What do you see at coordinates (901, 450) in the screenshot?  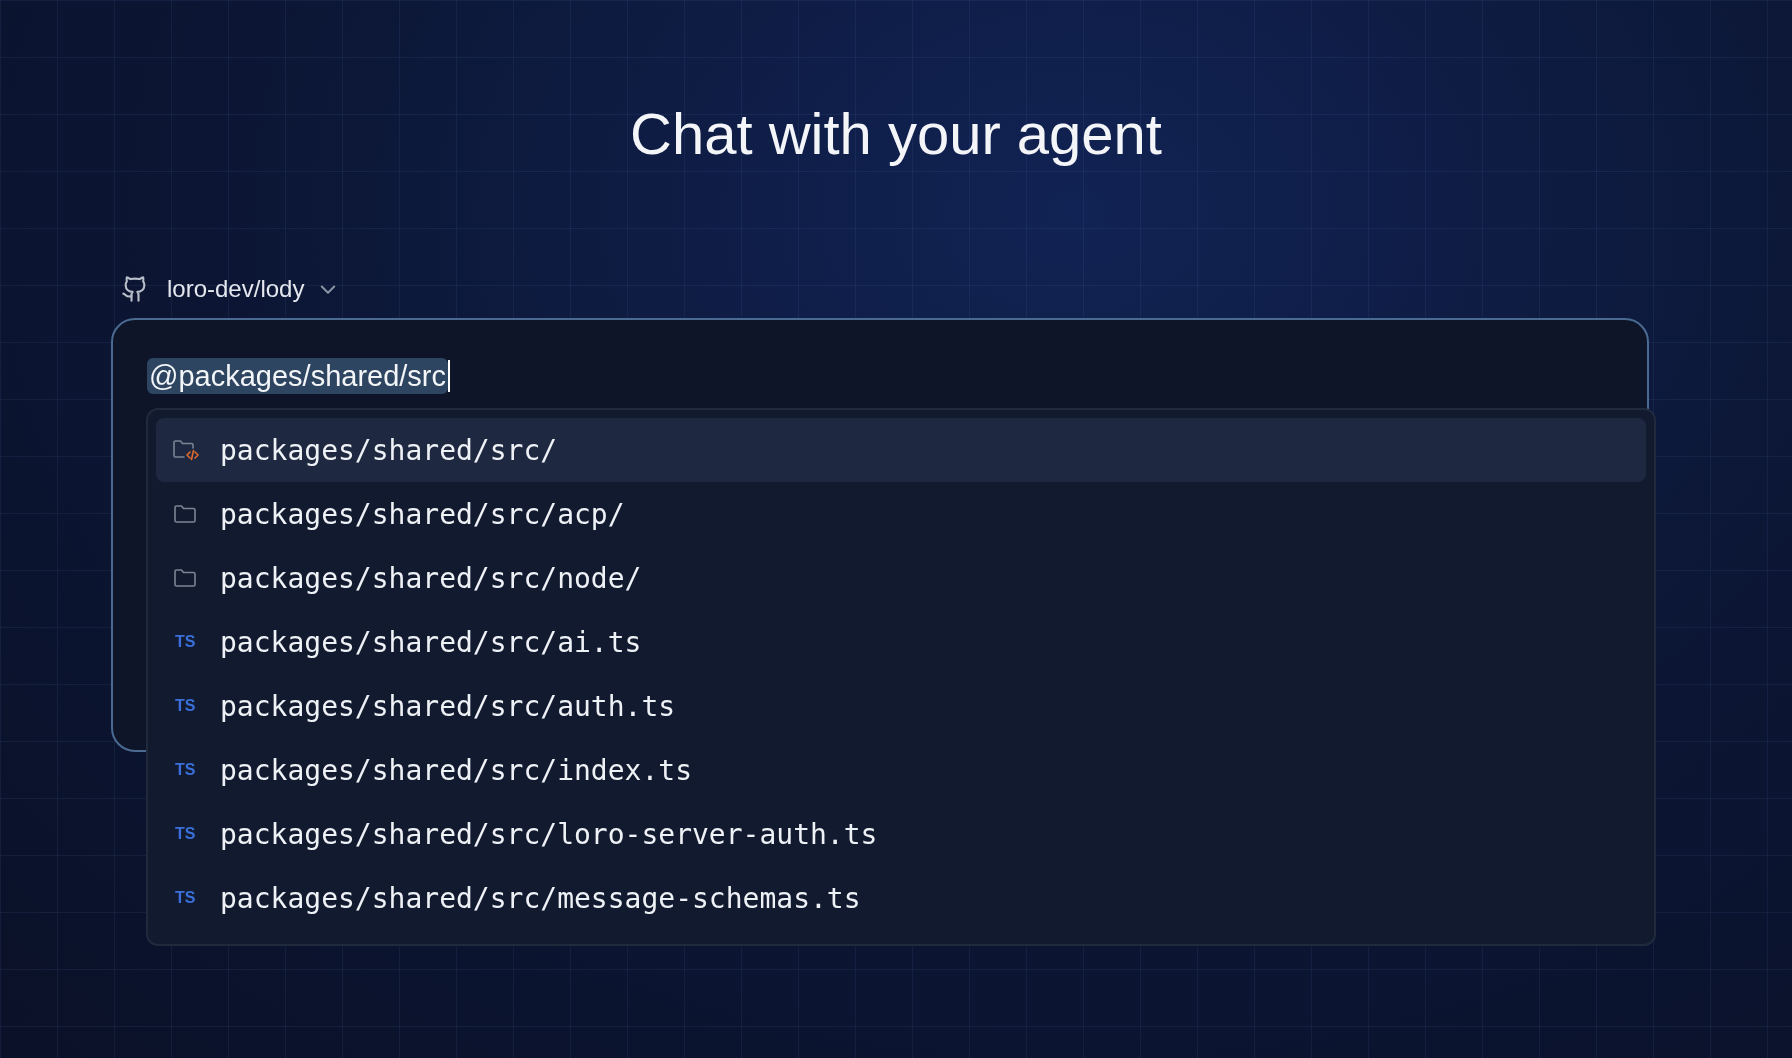 I see `suggestion-item: packages/shared/src/` at bounding box center [901, 450].